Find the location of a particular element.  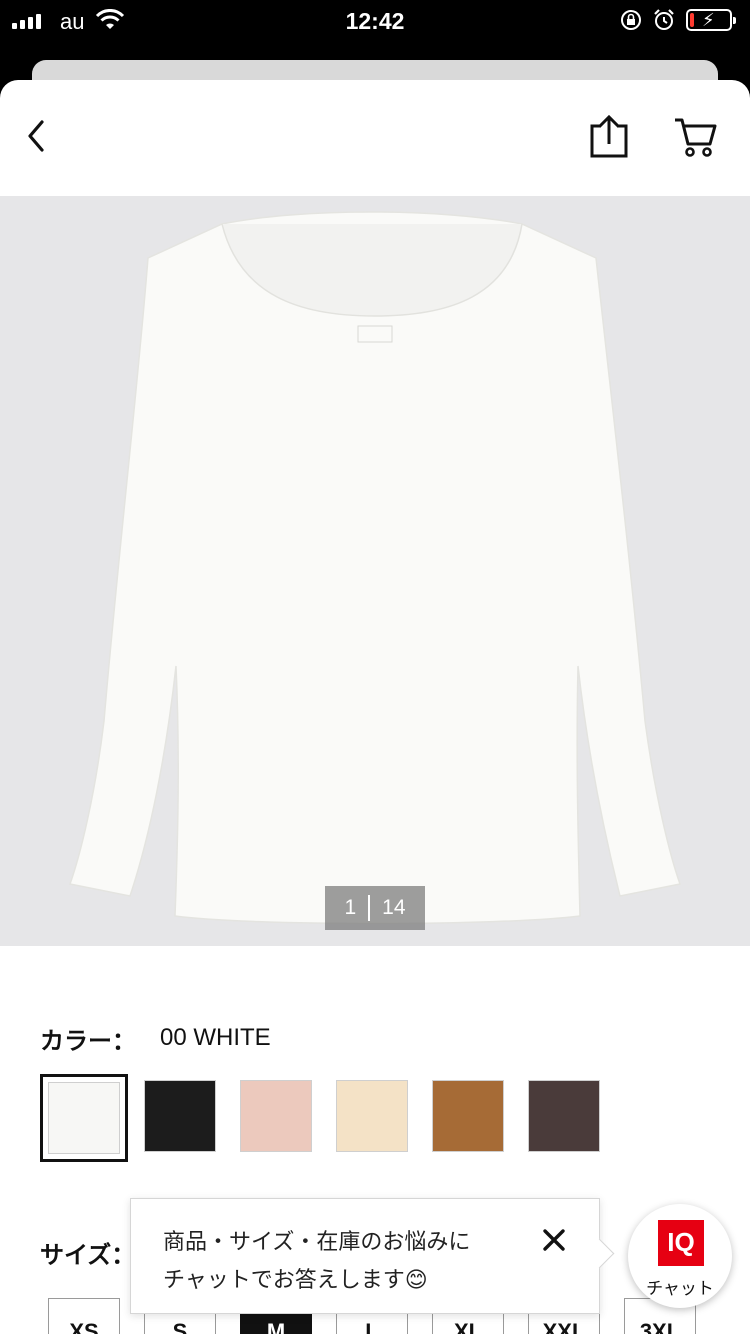

battery-icon: ⚡ is located at coordinates (711, 20).